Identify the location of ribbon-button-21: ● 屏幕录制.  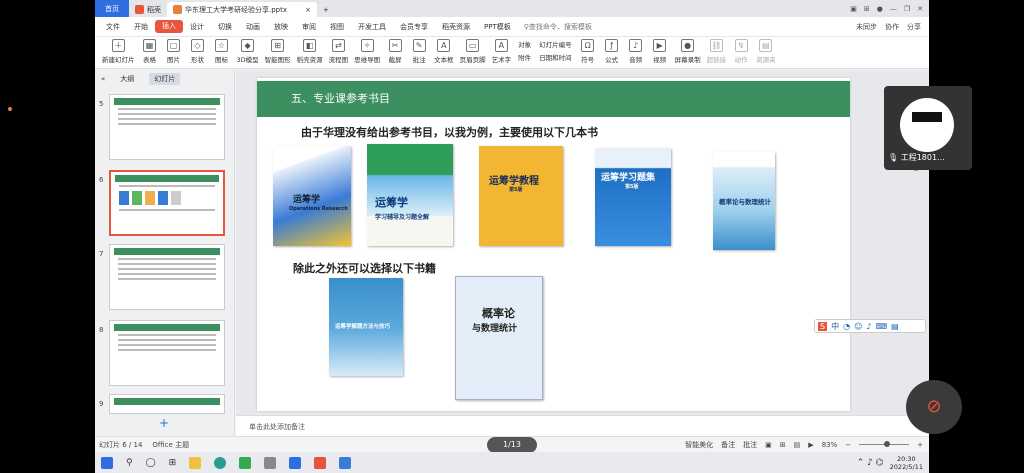
(688, 50).